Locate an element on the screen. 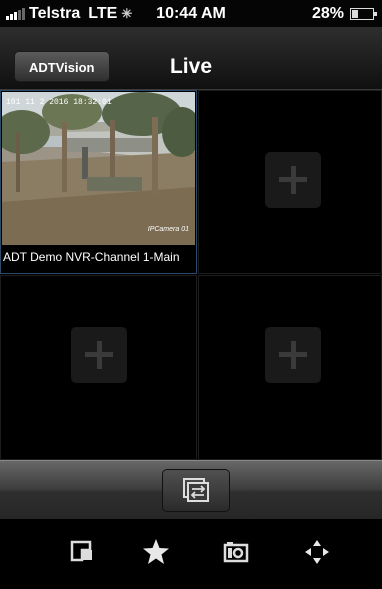 The image size is (382, 589). feed-camera-label: IPCamera 01 is located at coordinates (168, 229).